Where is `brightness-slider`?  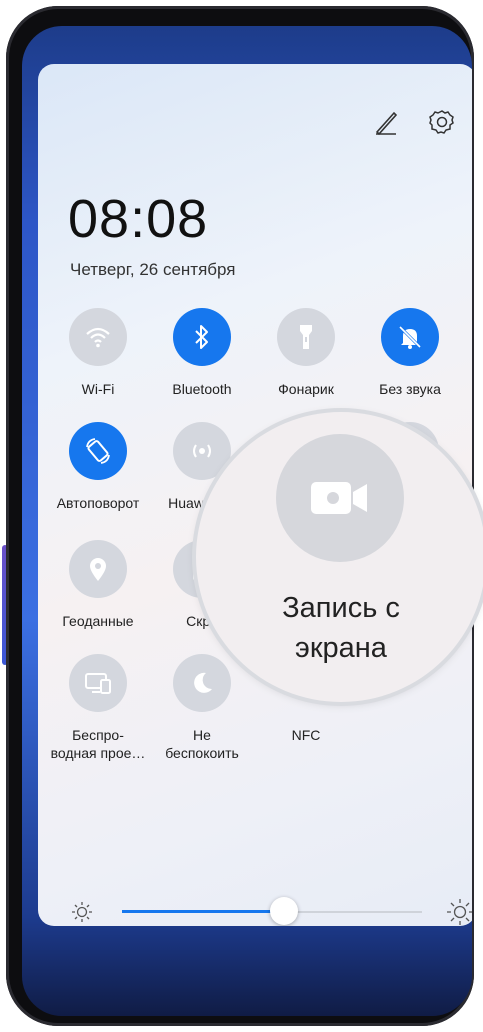 brightness-slider is located at coordinates (266, 909).